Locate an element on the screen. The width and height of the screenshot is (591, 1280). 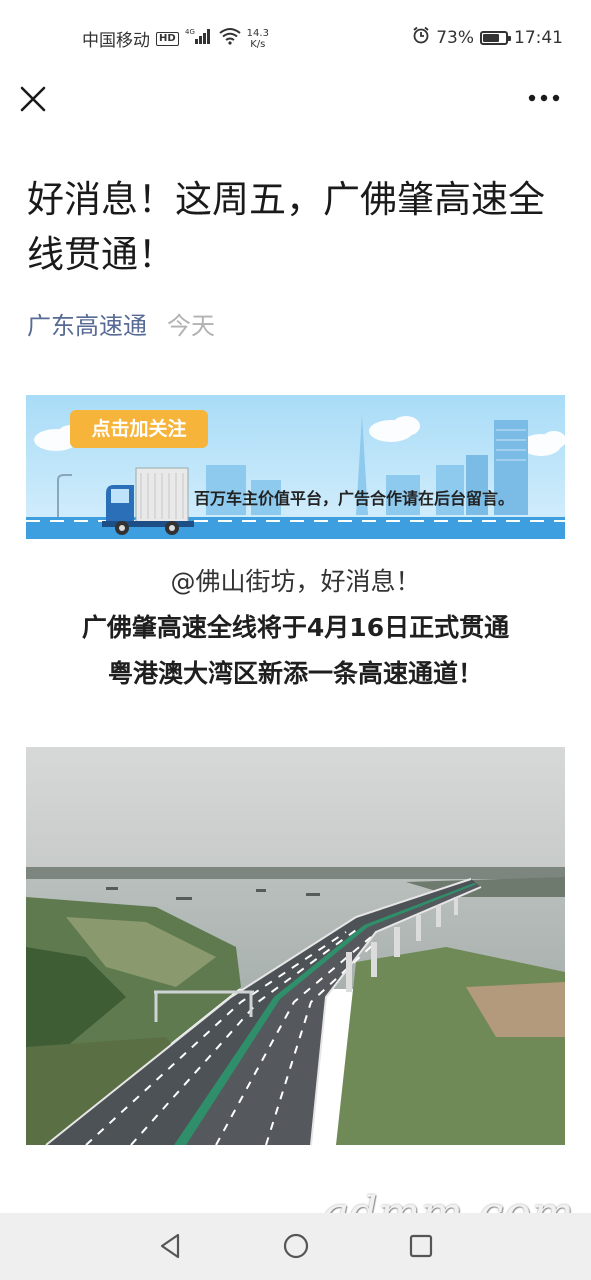
more-button is located at coordinates (544, 98).